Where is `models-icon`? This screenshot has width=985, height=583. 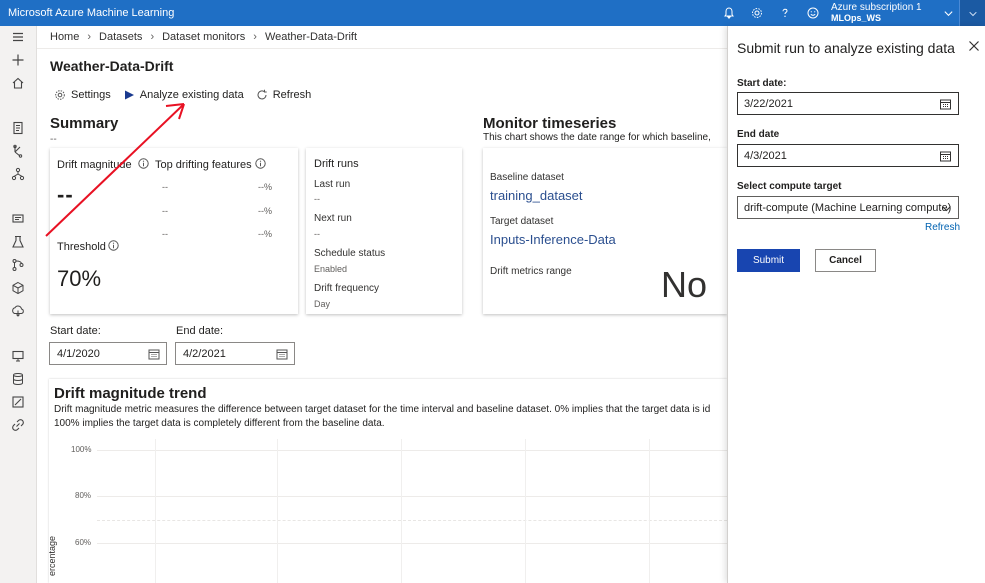
models-icon is located at coordinates (18, 288).